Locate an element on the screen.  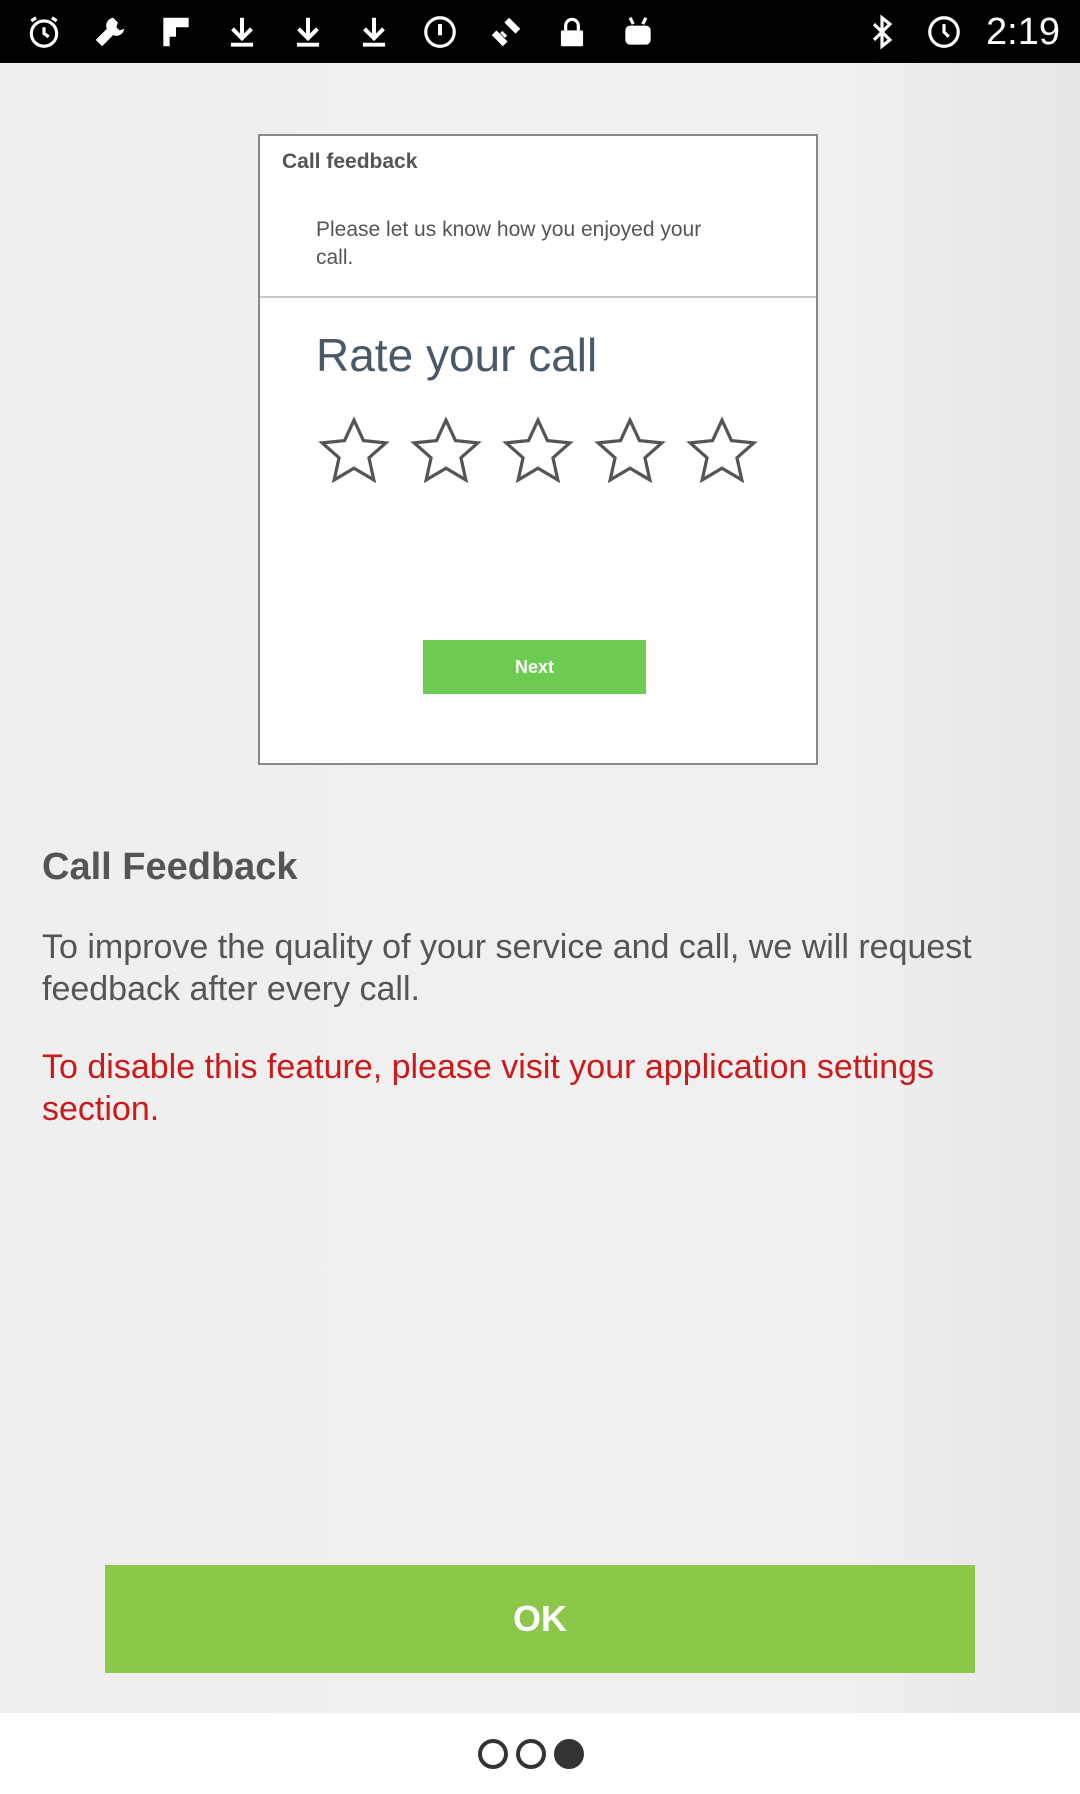
page-indicator-bar is located at coordinates (540, 1753).